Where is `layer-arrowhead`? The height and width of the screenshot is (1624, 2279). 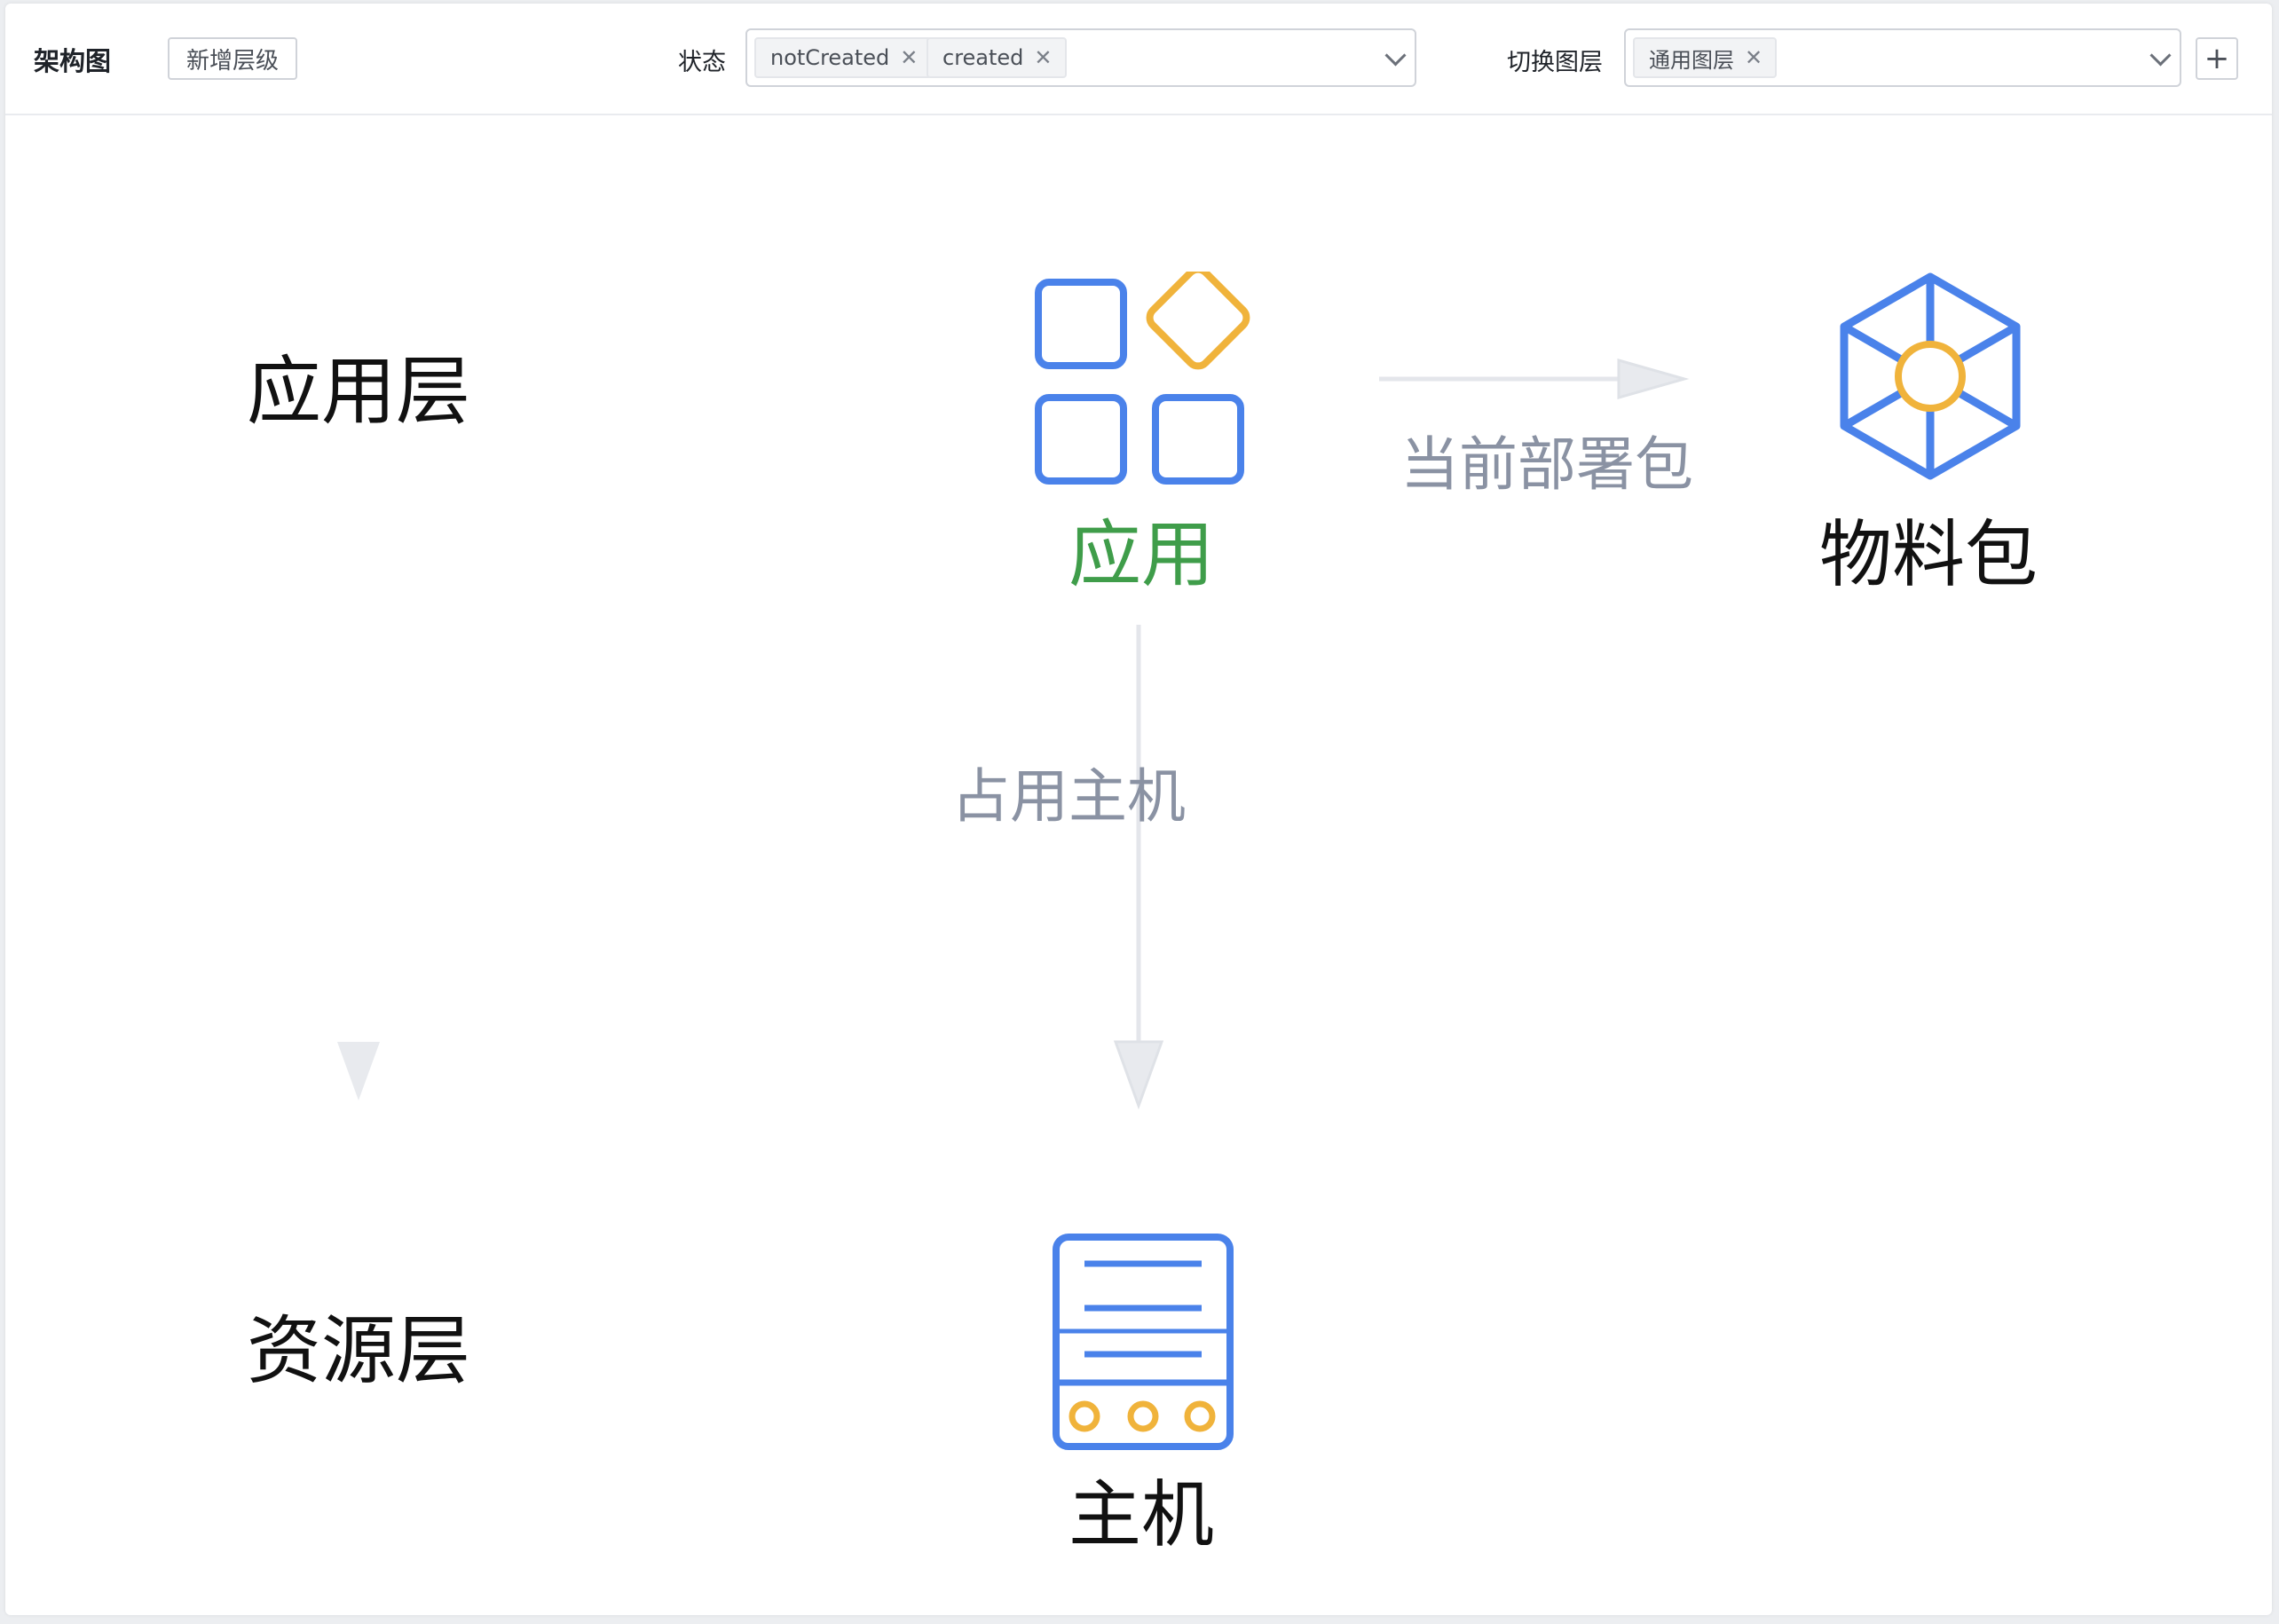
layer-arrowhead is located at coordinates (358, 1071).